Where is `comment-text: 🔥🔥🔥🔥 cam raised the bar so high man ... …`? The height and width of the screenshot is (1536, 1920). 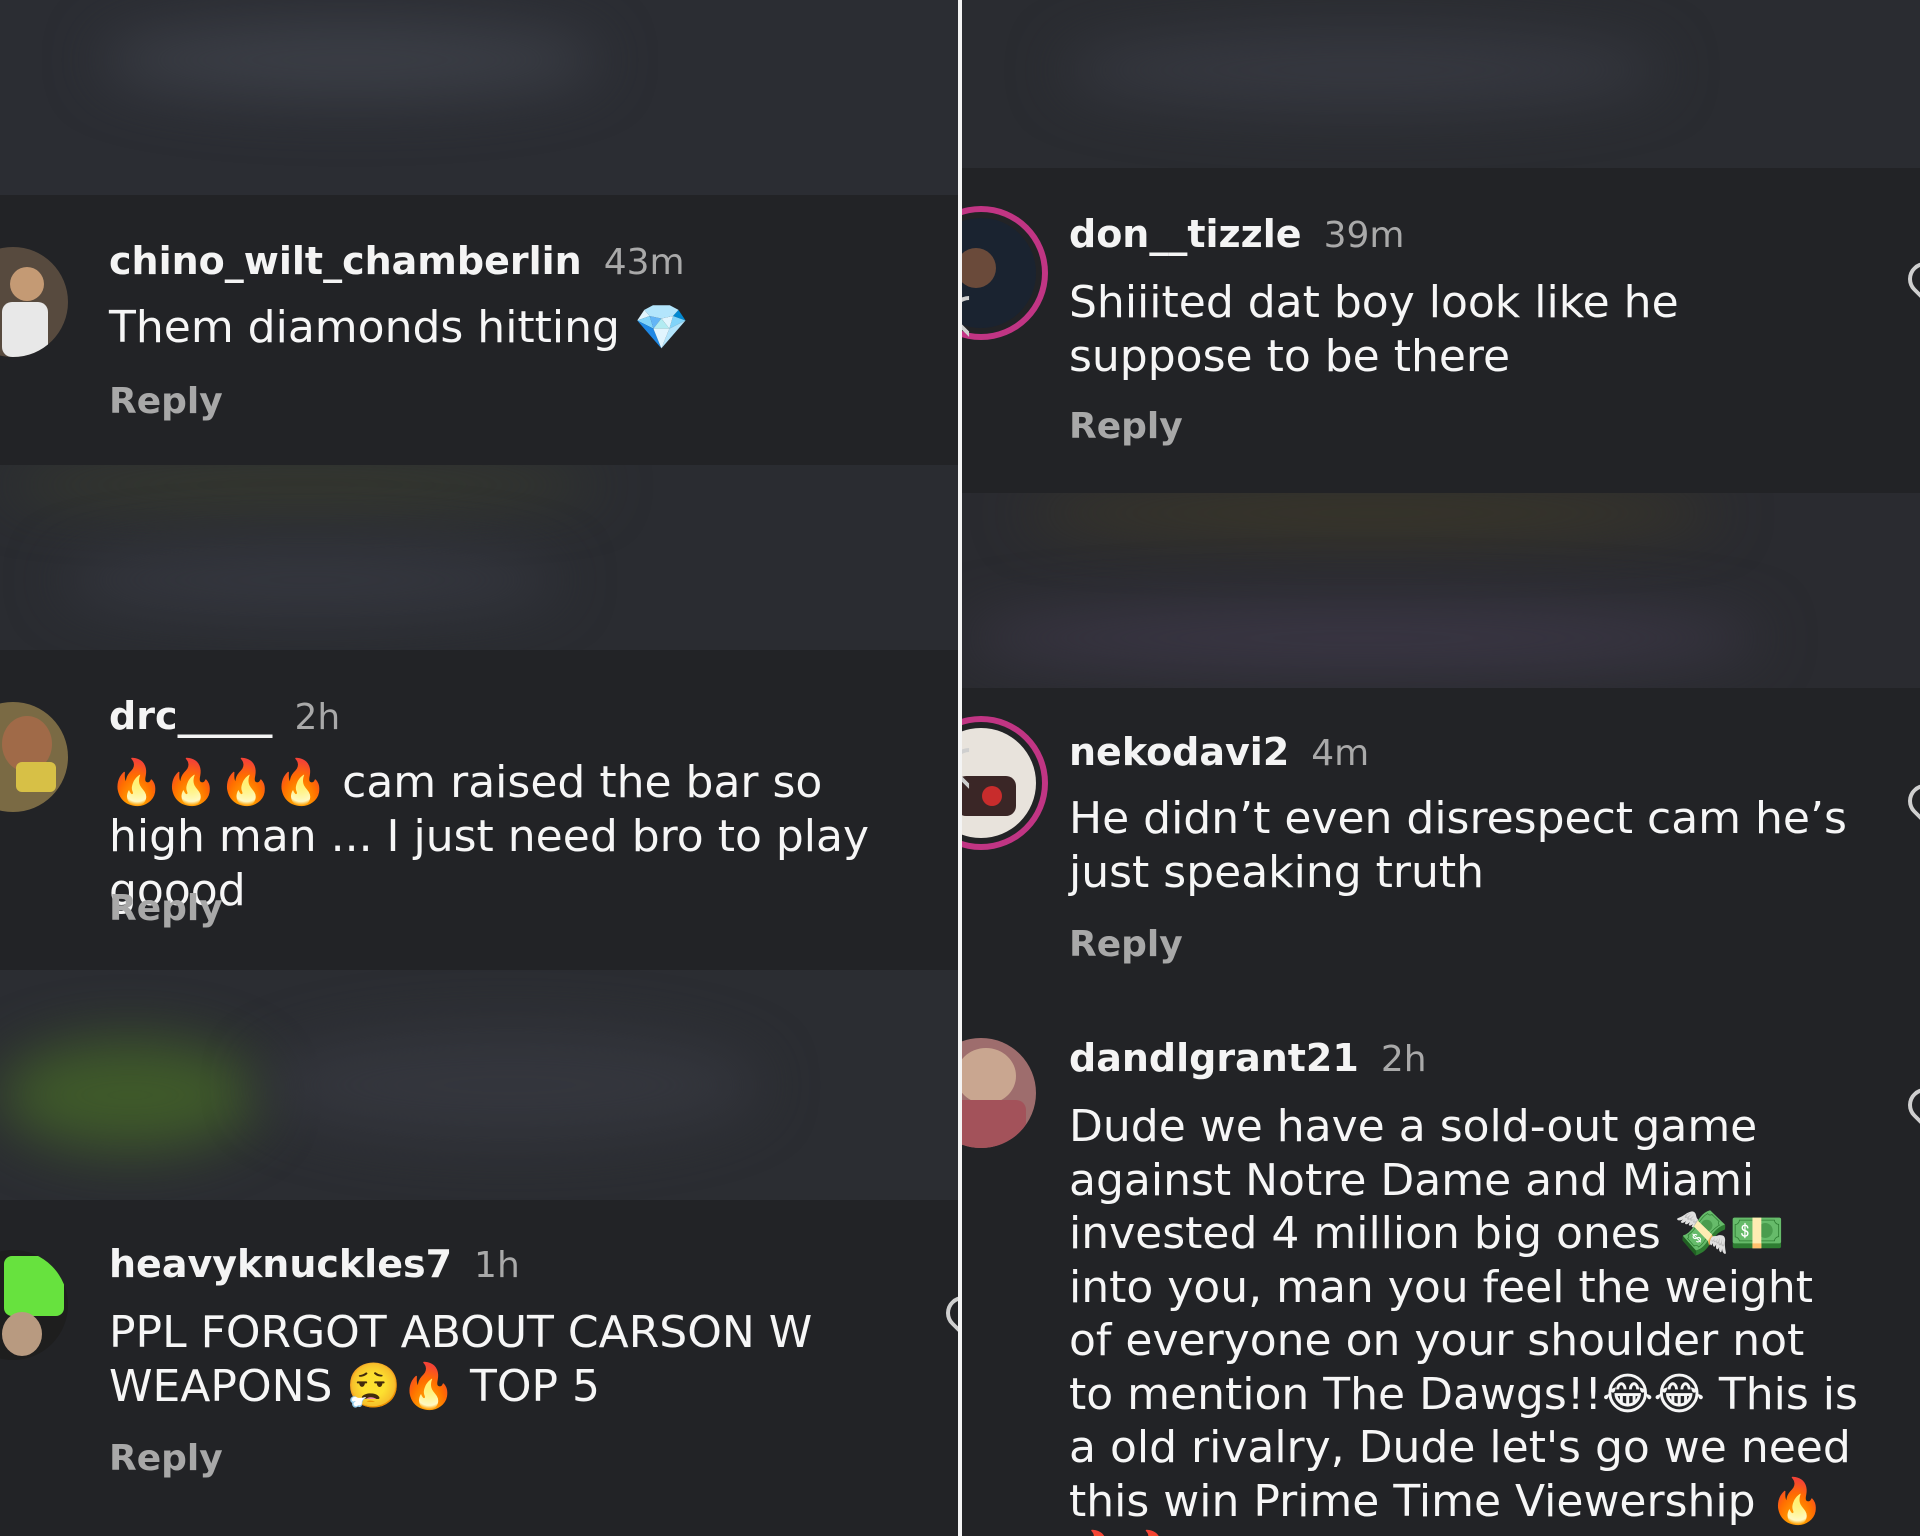
comment-text: 🔥🔥🔥🔥 cam raised the bar so high man ... … is located at coordinates (489, 836).